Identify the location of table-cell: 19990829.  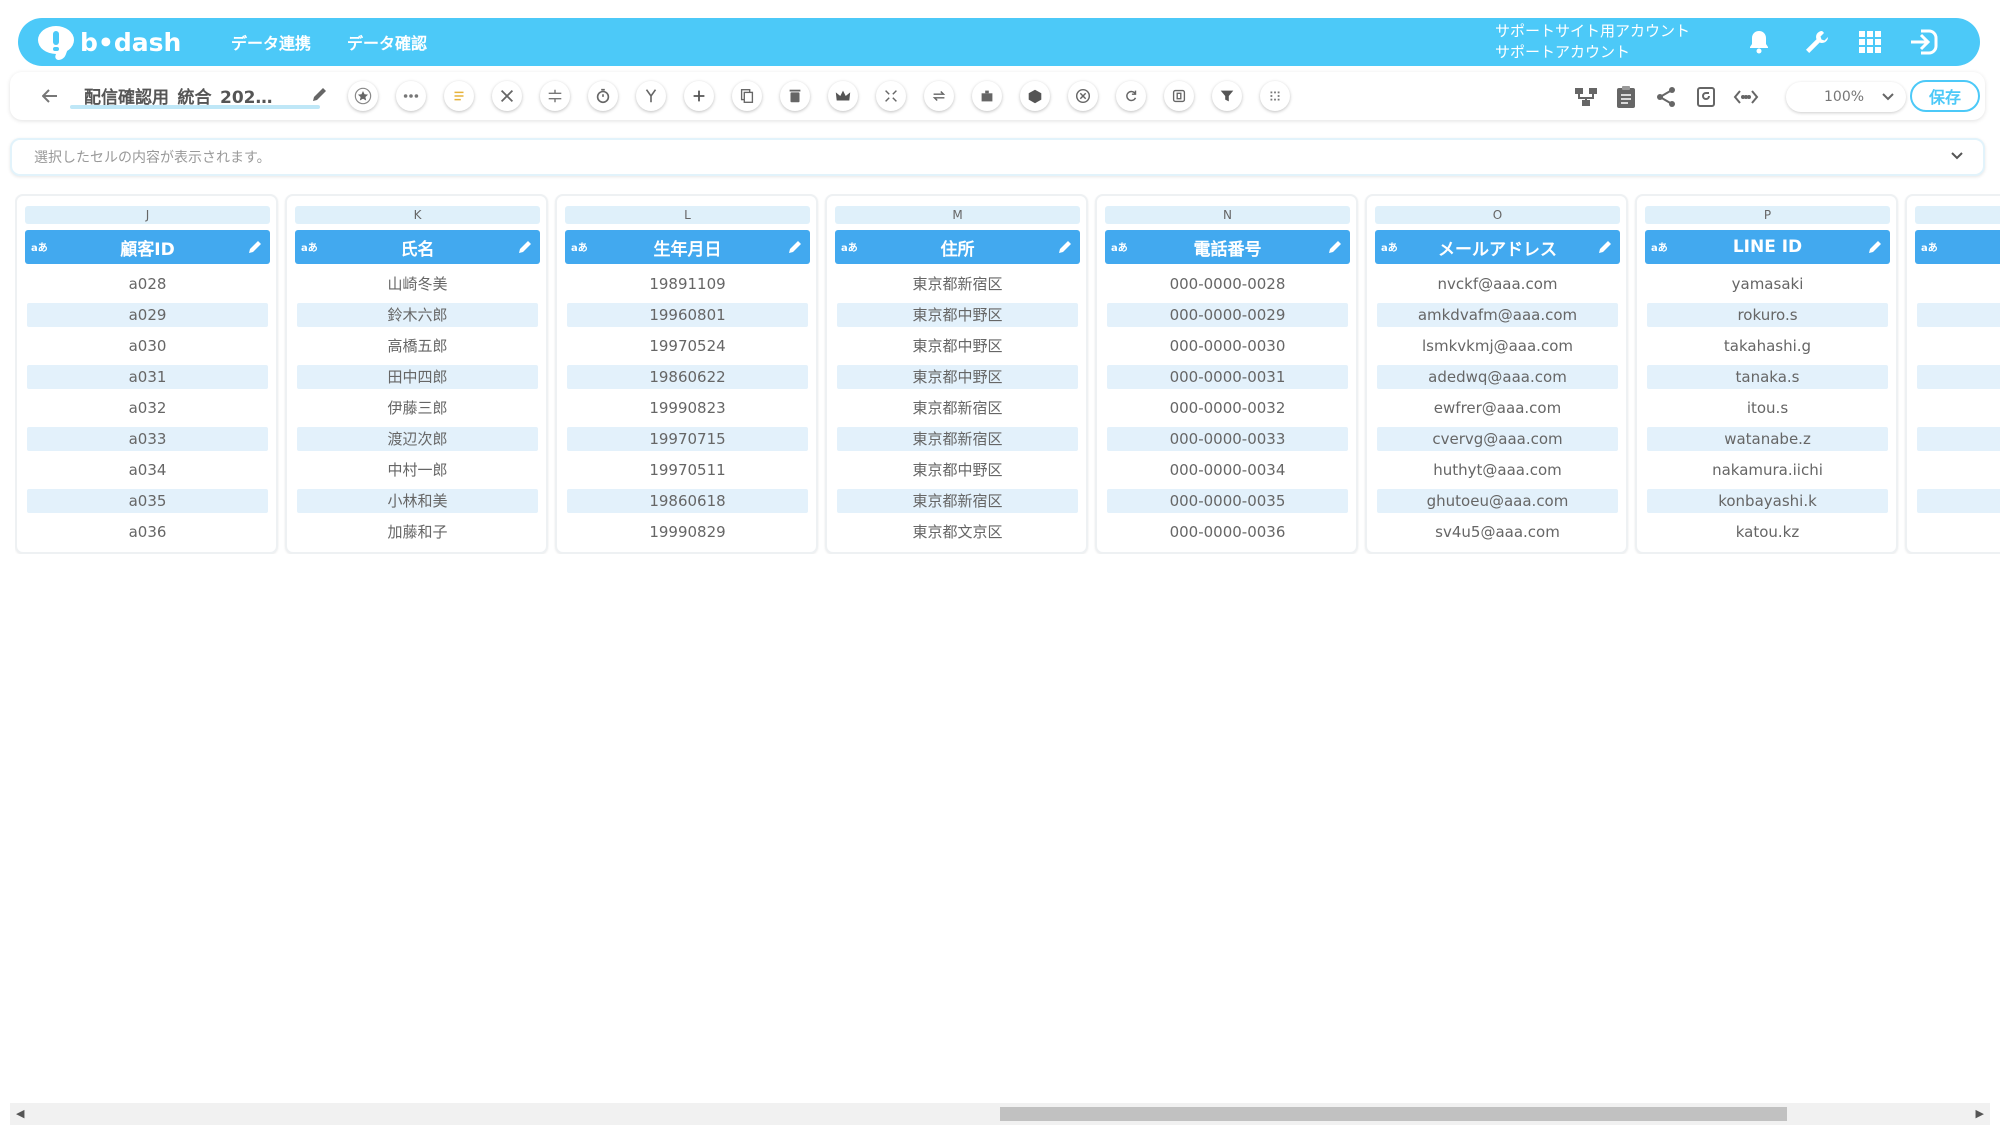
(687, 532).